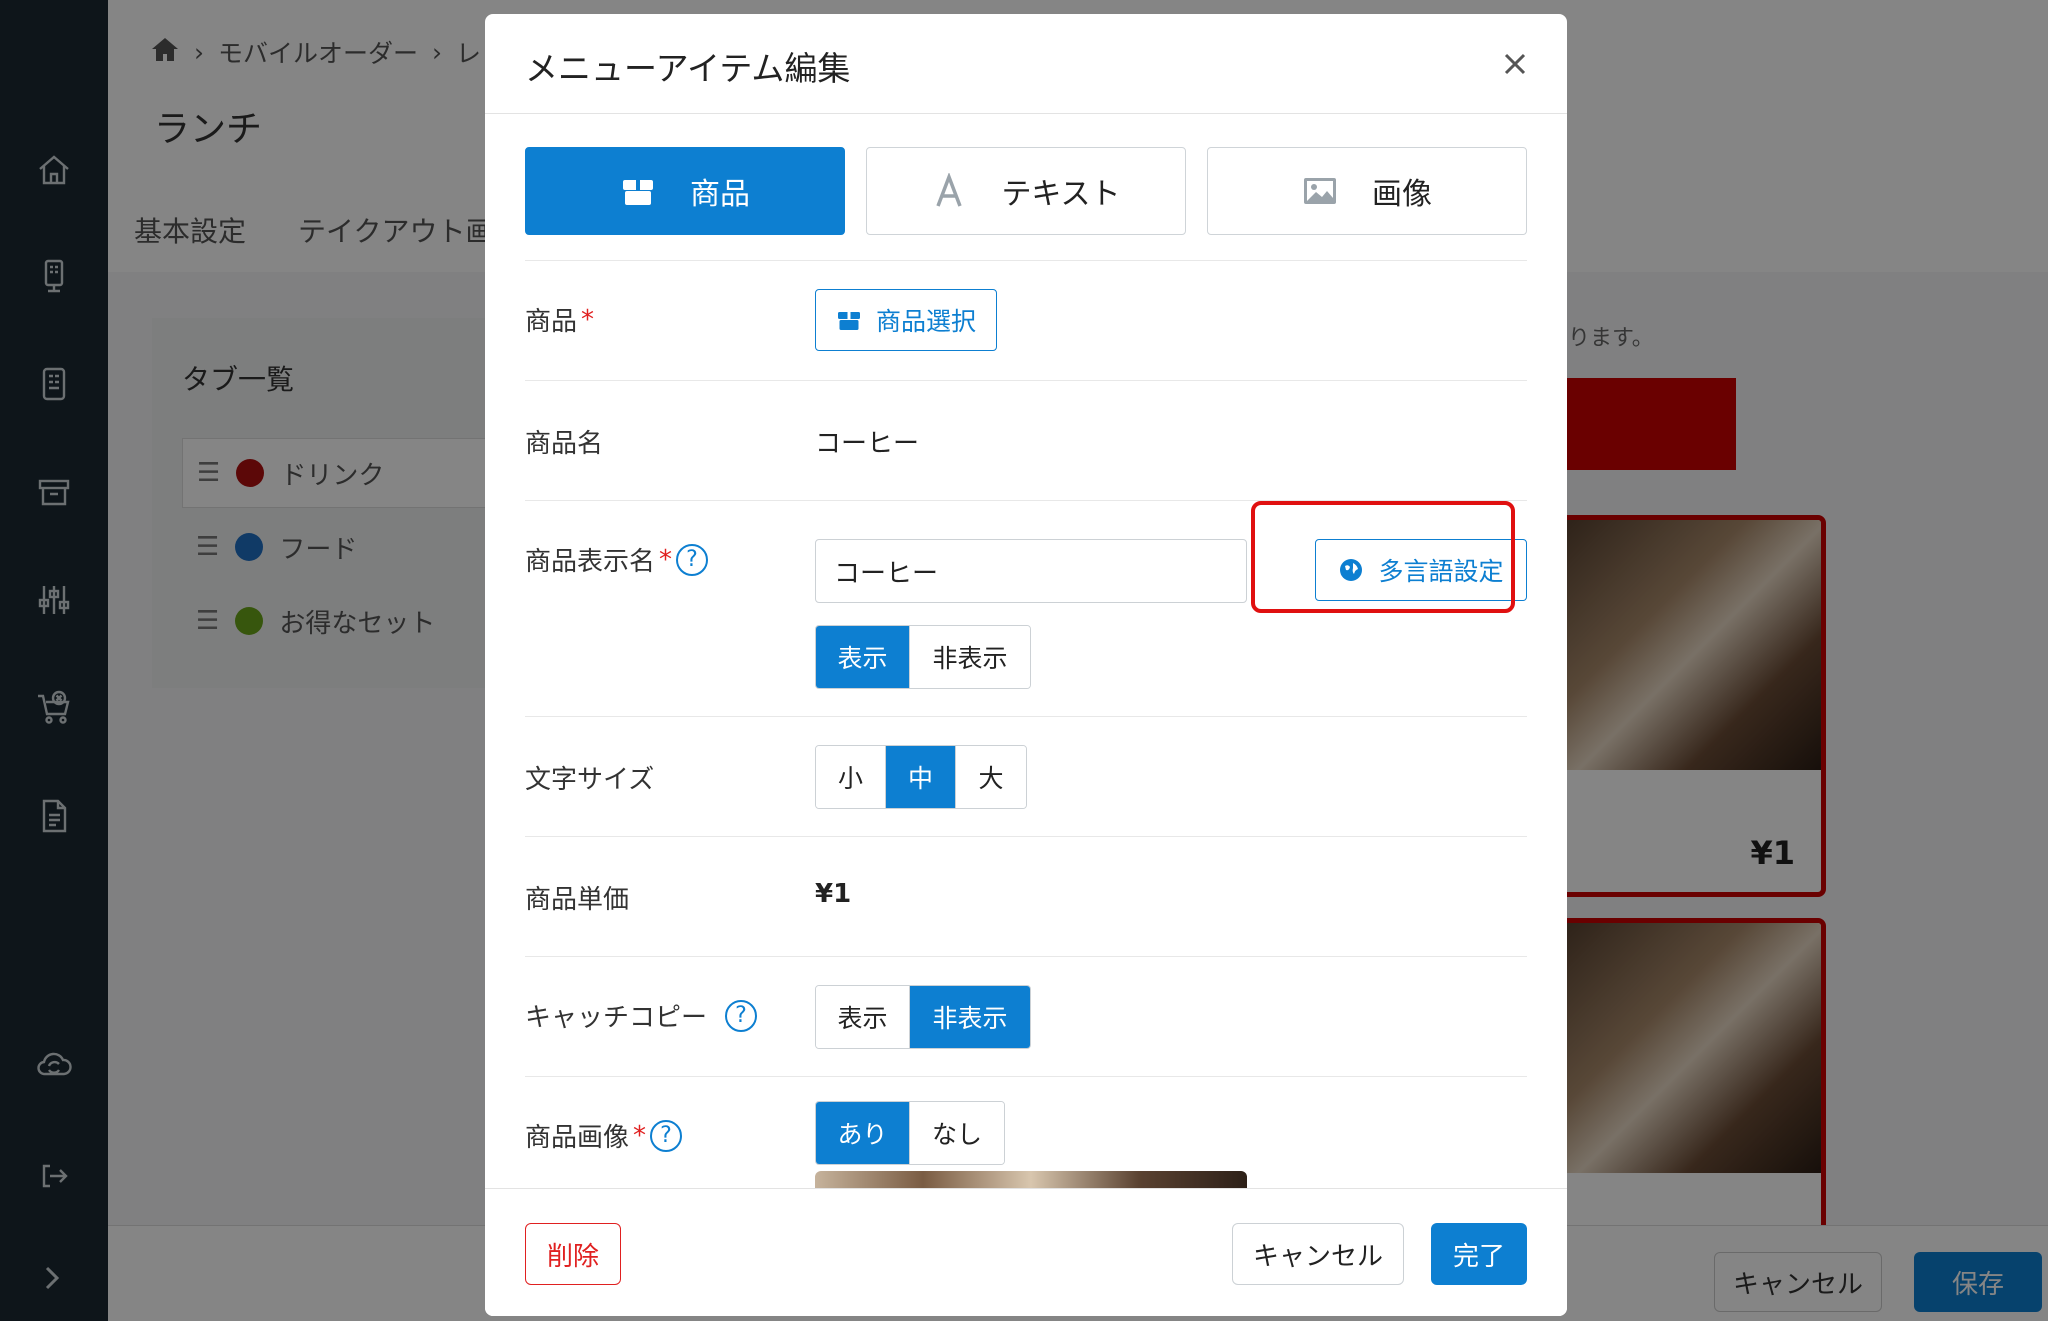  Describe the element at coordinates (1383, 557) in the screenshot. I see `highlight-box` at that location.